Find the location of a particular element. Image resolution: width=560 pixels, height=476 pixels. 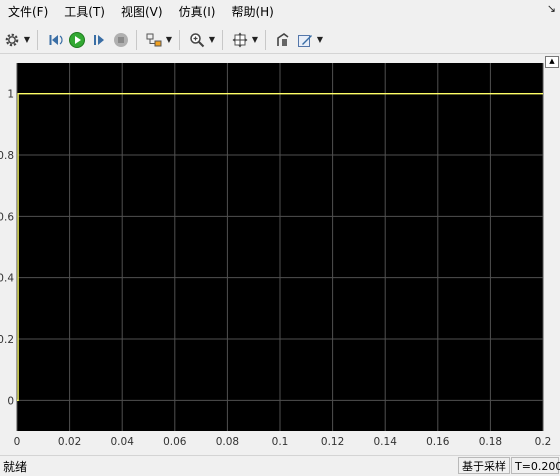

run-button is located at coordinates (77, 40).